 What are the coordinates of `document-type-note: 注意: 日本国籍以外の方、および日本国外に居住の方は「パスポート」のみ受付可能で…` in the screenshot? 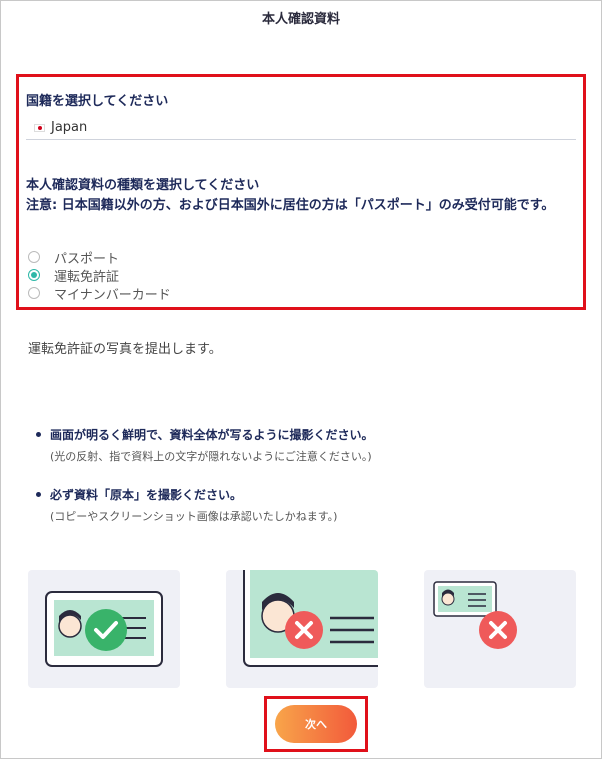 It's located at (290, 205).